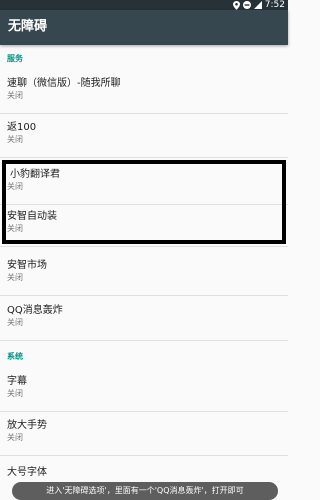  Describe the element at coordinates (22, 127) in the screenshot. I see `item-title: 返100` at that location.